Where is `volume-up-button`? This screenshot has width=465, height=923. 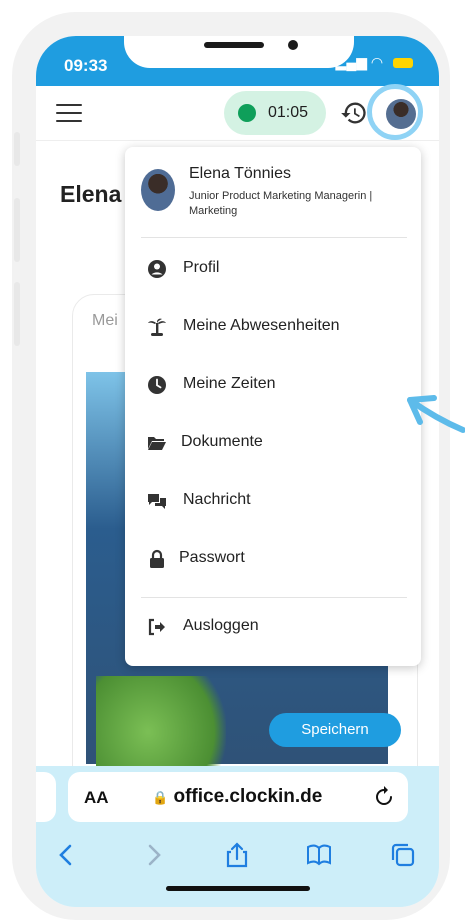
volume-up-button is located at coordinates (17, 230).